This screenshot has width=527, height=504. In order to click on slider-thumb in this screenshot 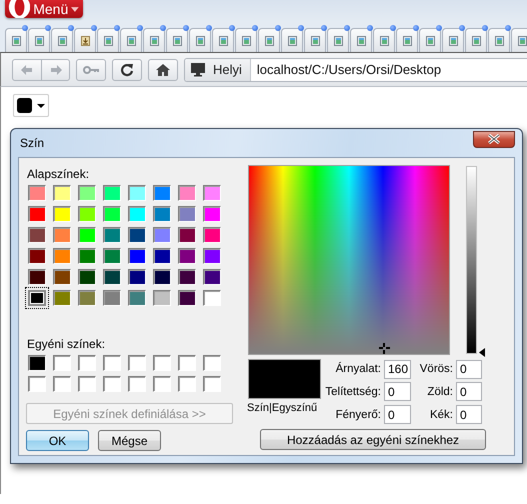, I will do `click(482, 352)`.